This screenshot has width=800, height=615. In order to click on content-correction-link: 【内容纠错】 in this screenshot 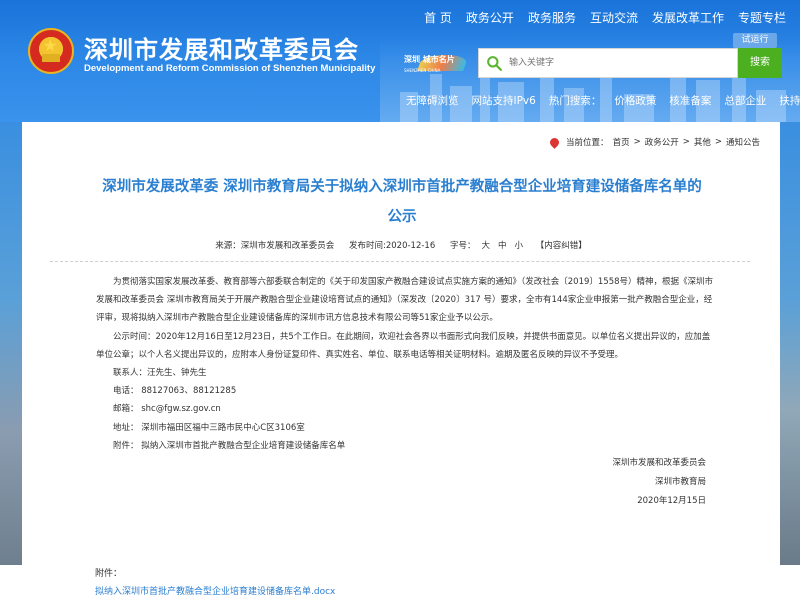, I will do `click(561, 246)`.